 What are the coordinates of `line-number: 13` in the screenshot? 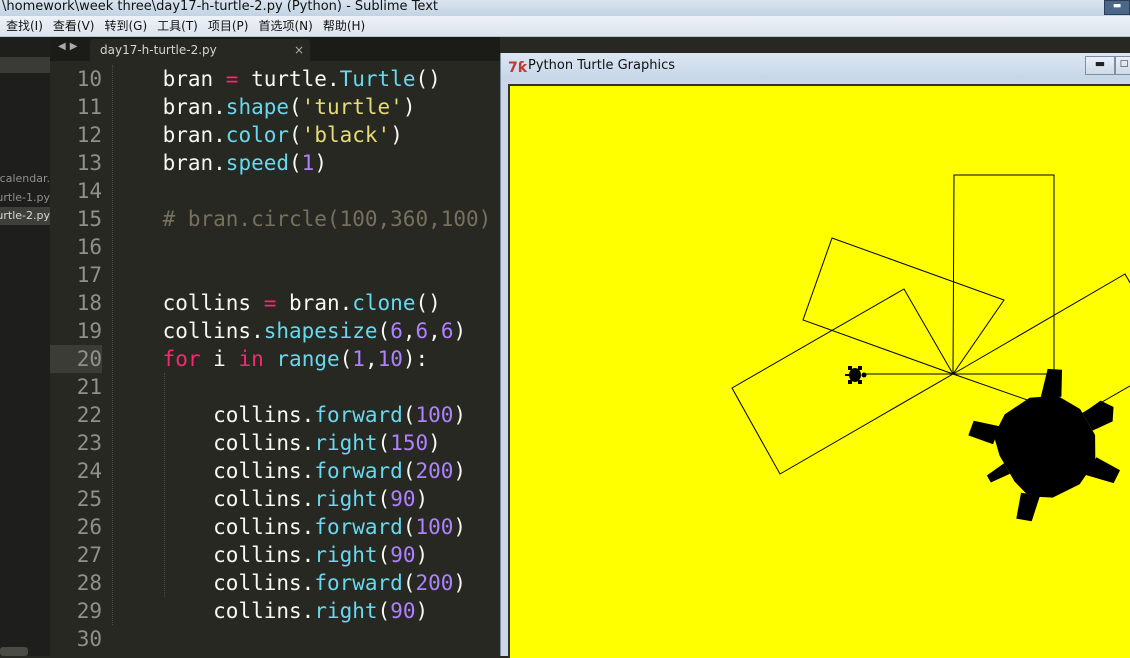 It's located at (89, 163).